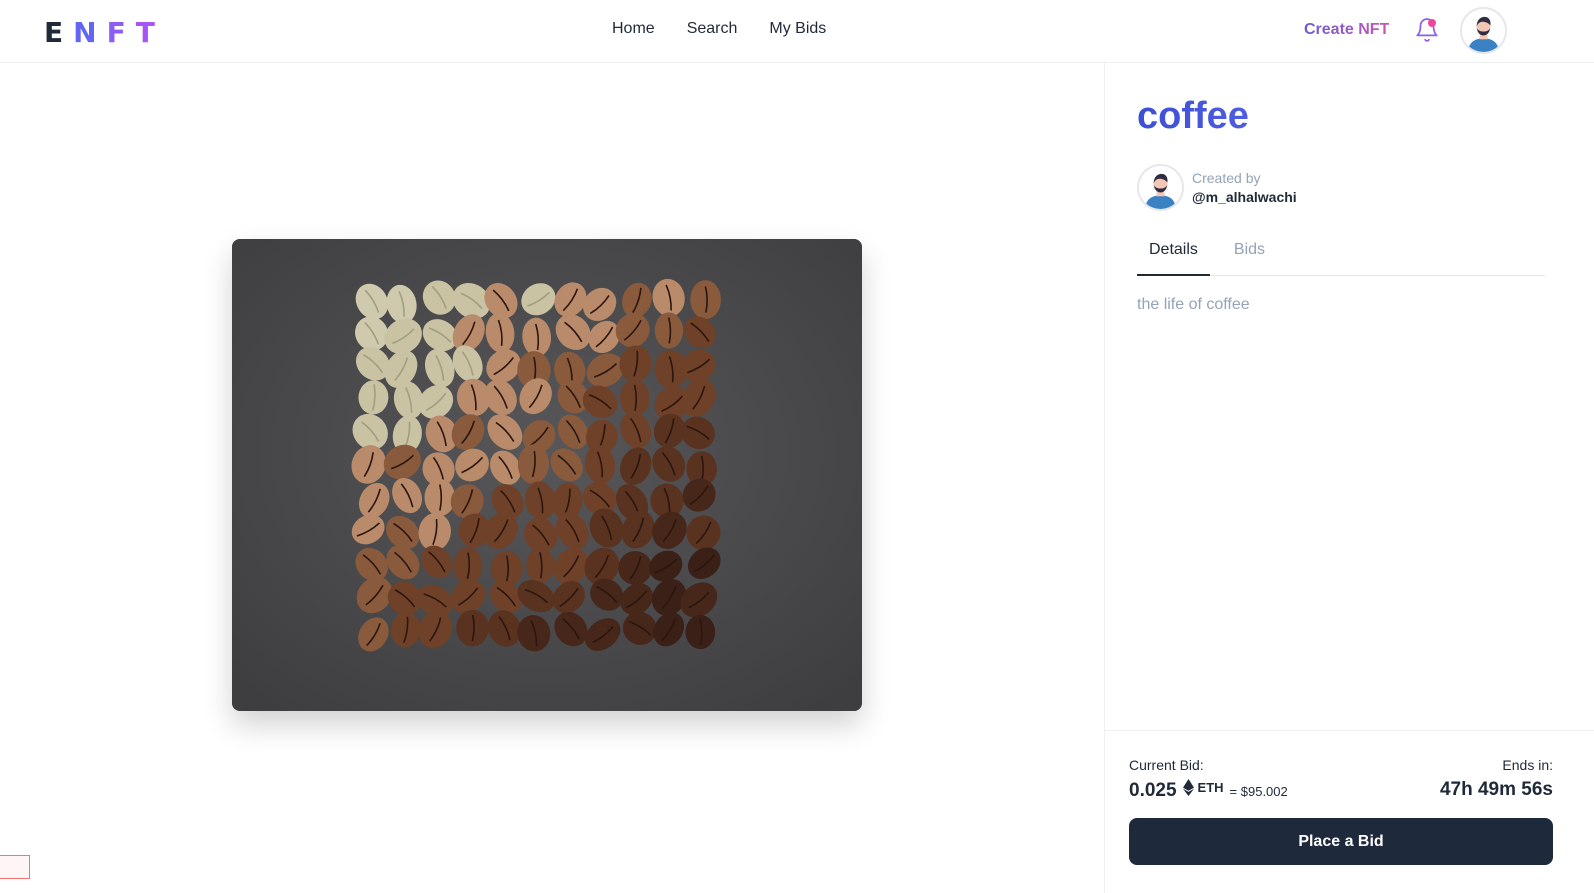  I want to click on currency-label: ETH, so click(1210, 787).